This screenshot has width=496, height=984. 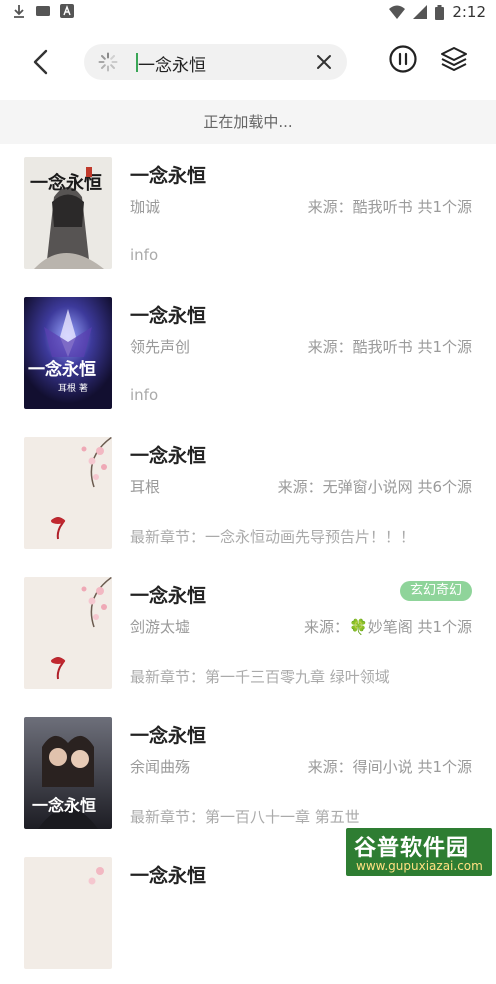 What do you see at coordinates (326, 627) in the screenshot?
I see `source-prefix: 来源：` at bounding box center [326, 627].